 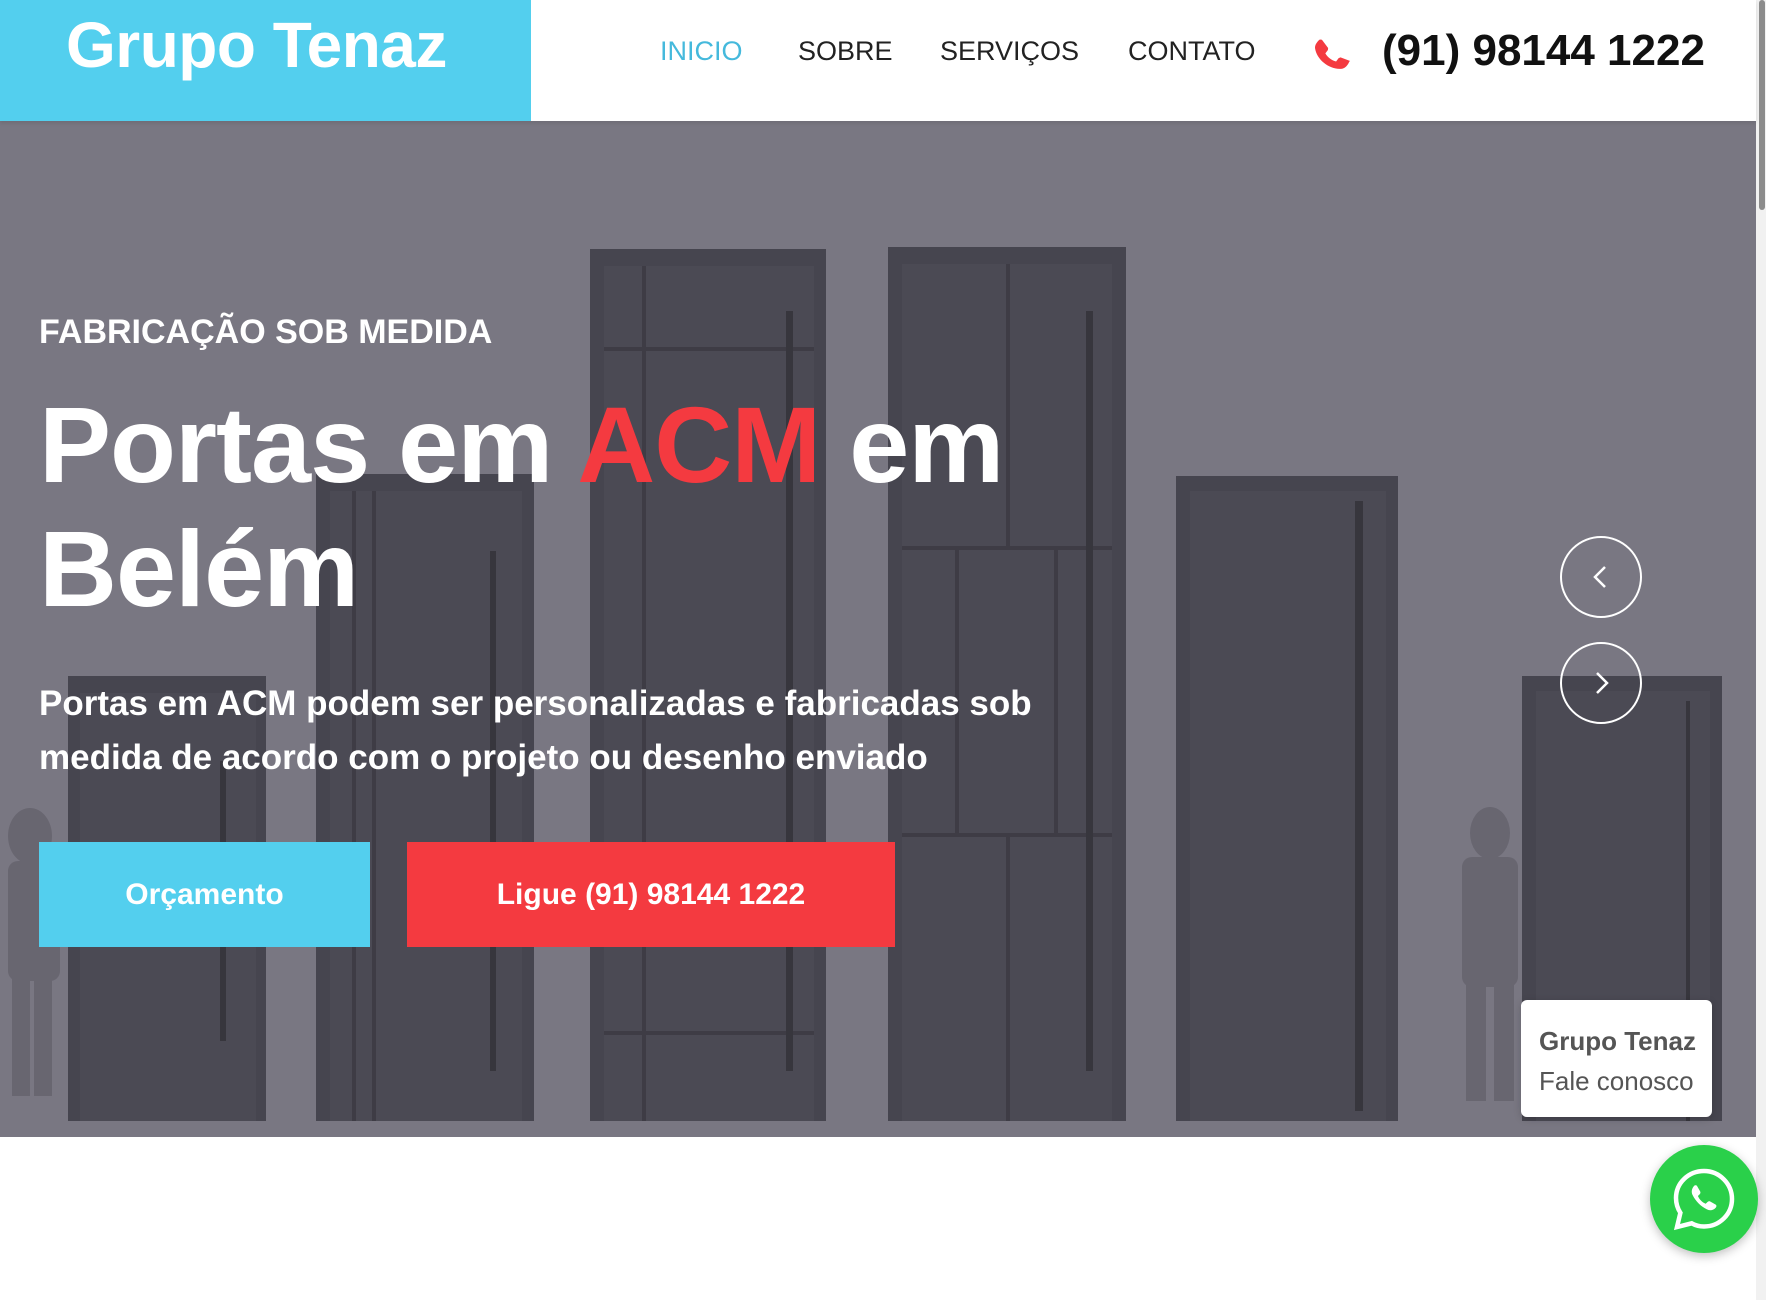 I want to click on logo: Grupo Tenaz, so click(x=256, y=45).